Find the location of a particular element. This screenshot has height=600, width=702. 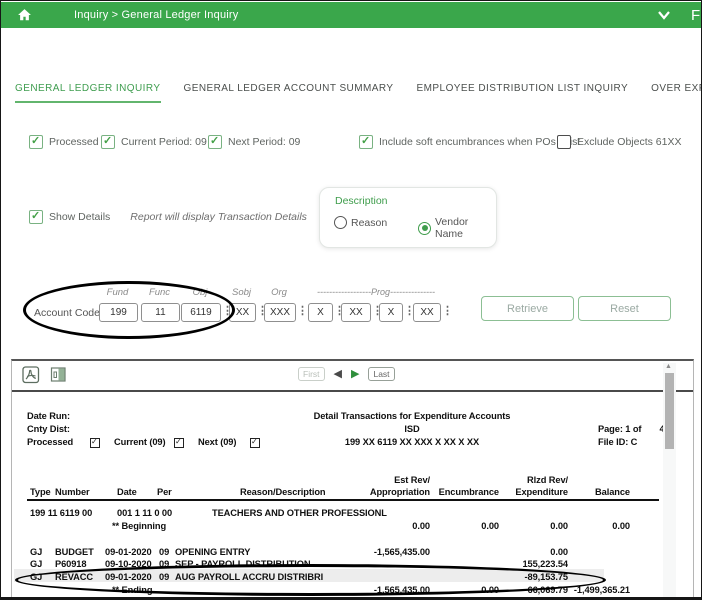

cell-date: 09-10-2020 is located at coordinates (128, 564).